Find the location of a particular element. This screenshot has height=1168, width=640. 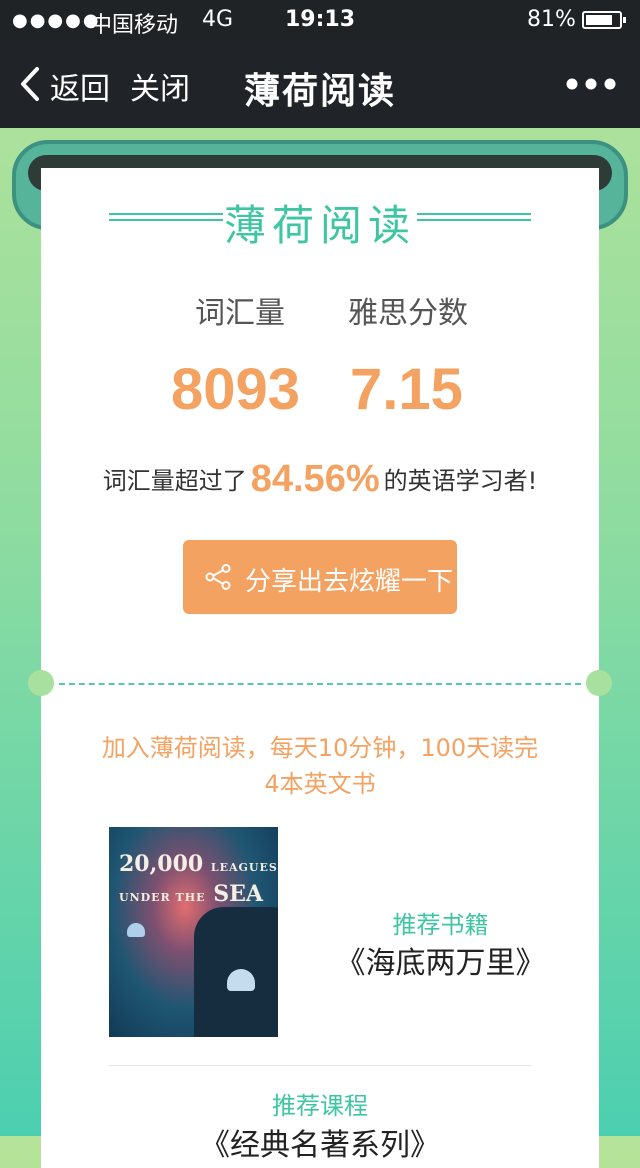

cover-jellyfish-large is located at coordinates (241, 980).